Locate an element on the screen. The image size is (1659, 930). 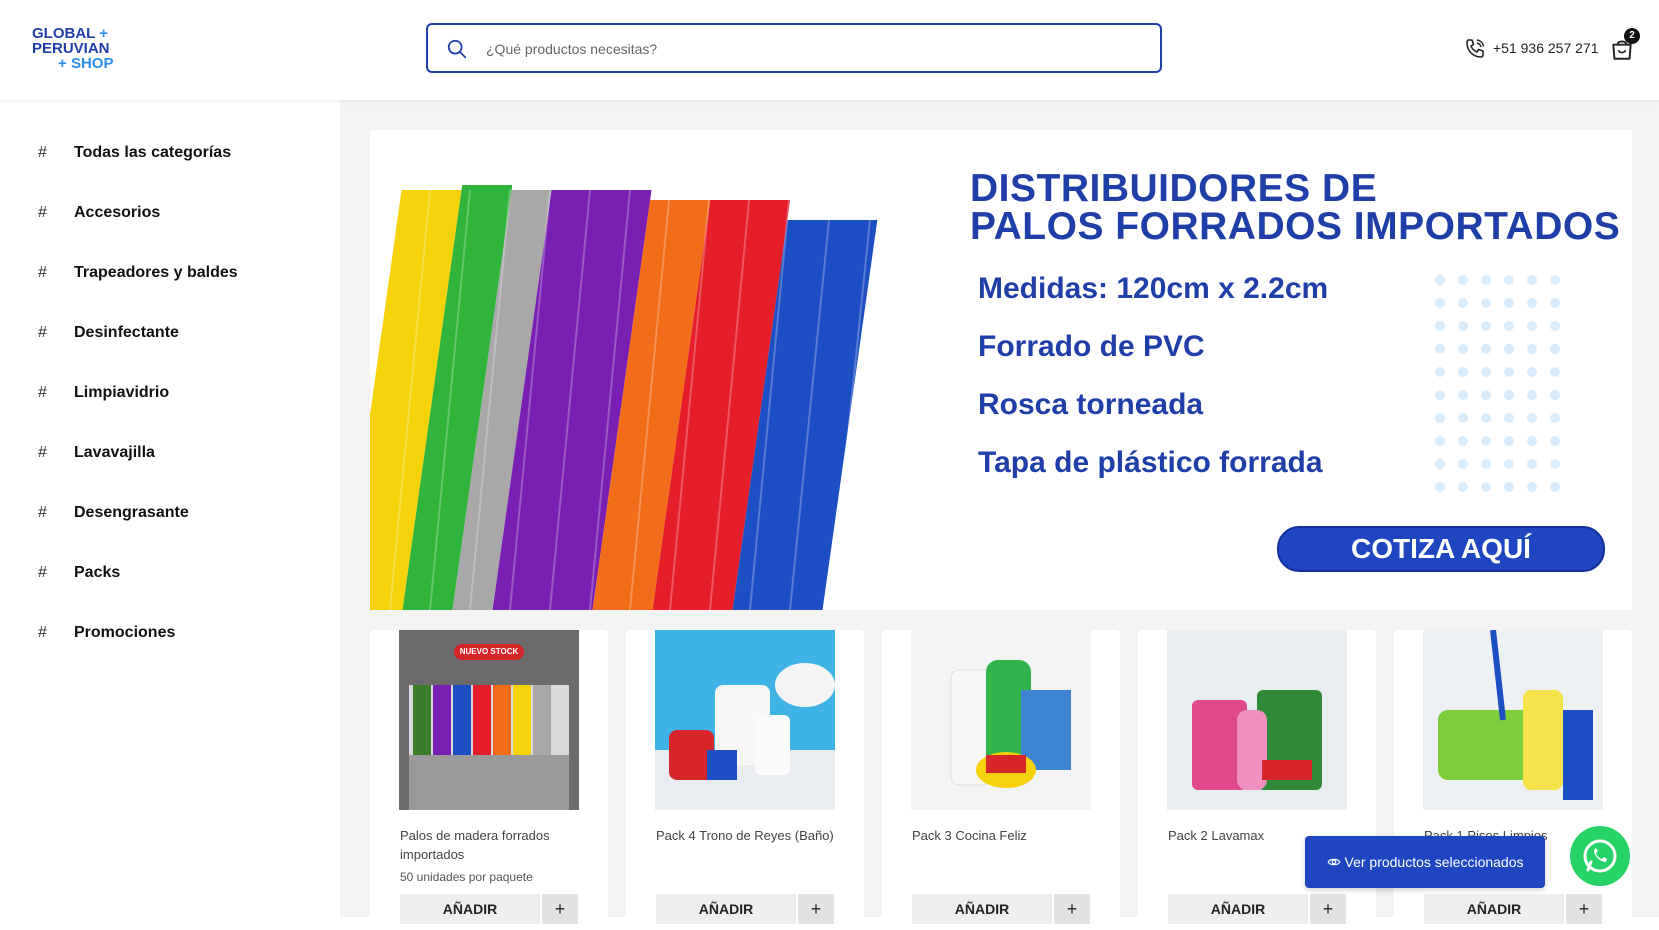
sidebar-item-trapeadores: # Trapeadores y baldes is located at coordinates (138, 279).